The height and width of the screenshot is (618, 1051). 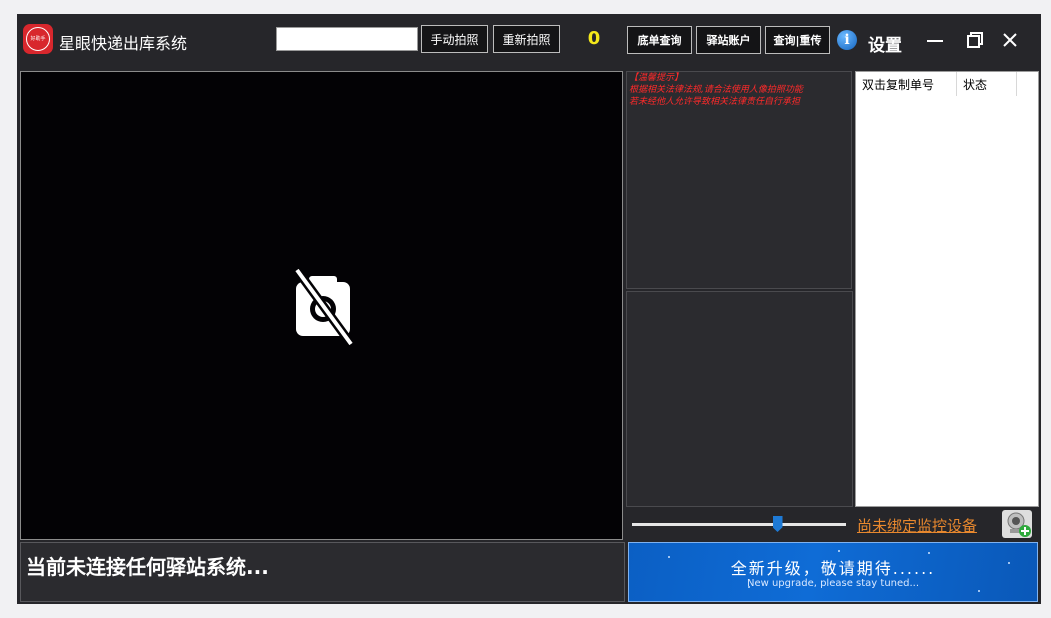 What do you see at coordinates (739, 399) in the screenshot?
I see `secondary-preview` at bounding box center [739, 399].